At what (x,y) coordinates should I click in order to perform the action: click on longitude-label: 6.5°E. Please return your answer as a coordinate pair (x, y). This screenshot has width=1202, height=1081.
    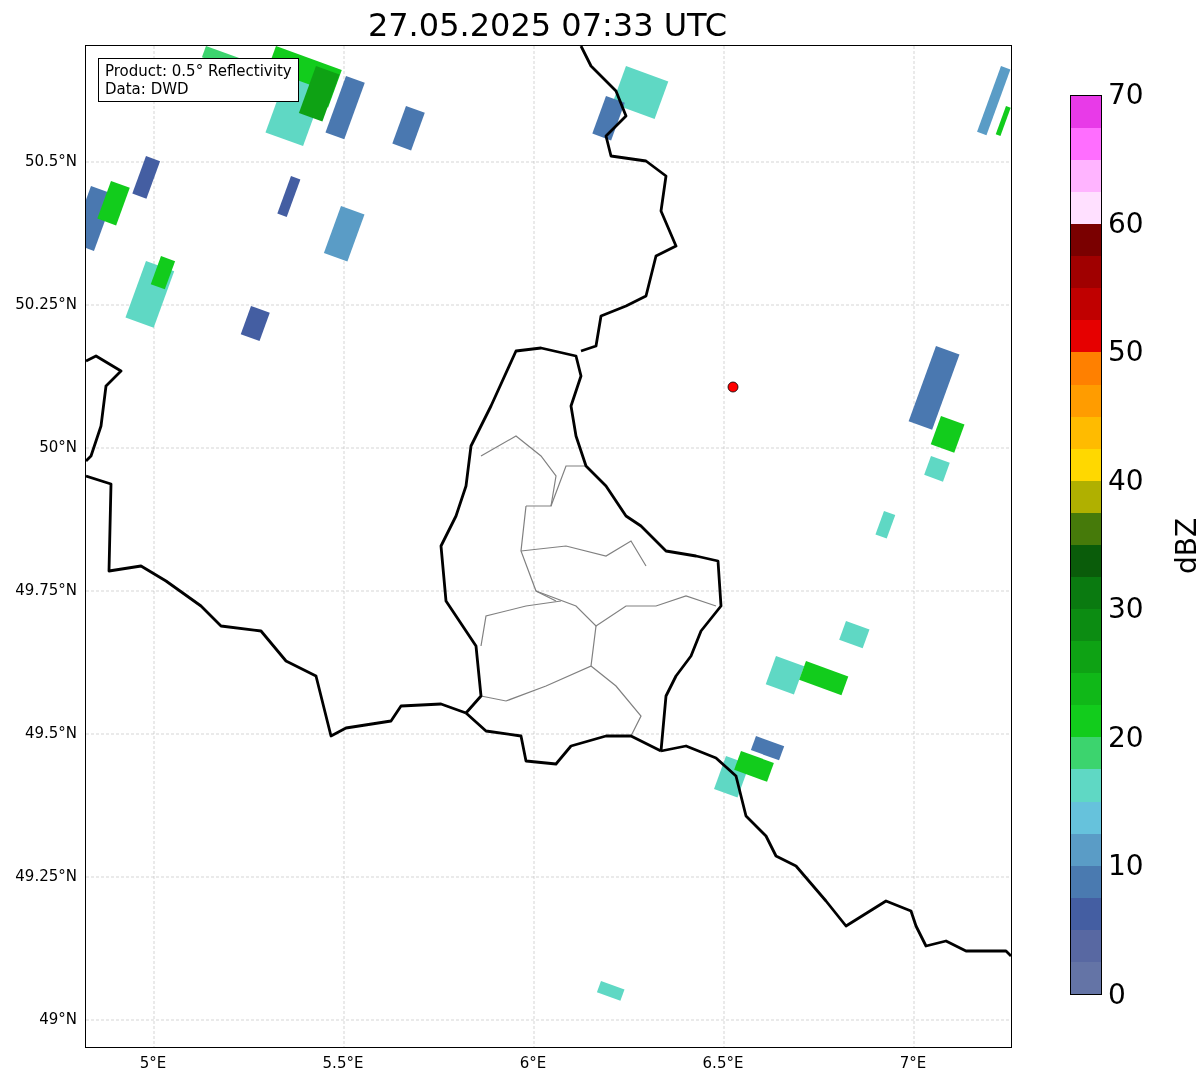
    Looking at the image, I should click on (723, 1063).